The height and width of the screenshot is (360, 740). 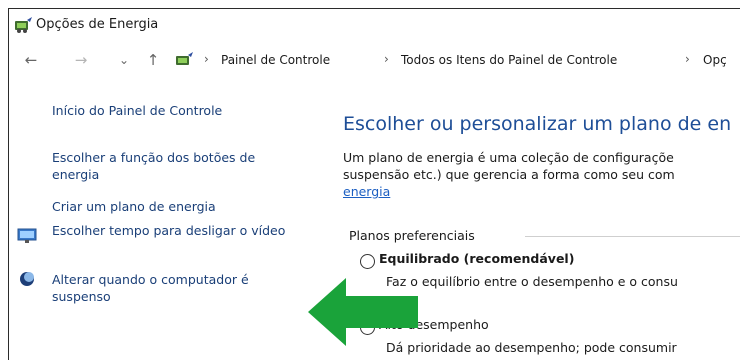 I want to click on energy-link: energia, so click(x=366, y=191).